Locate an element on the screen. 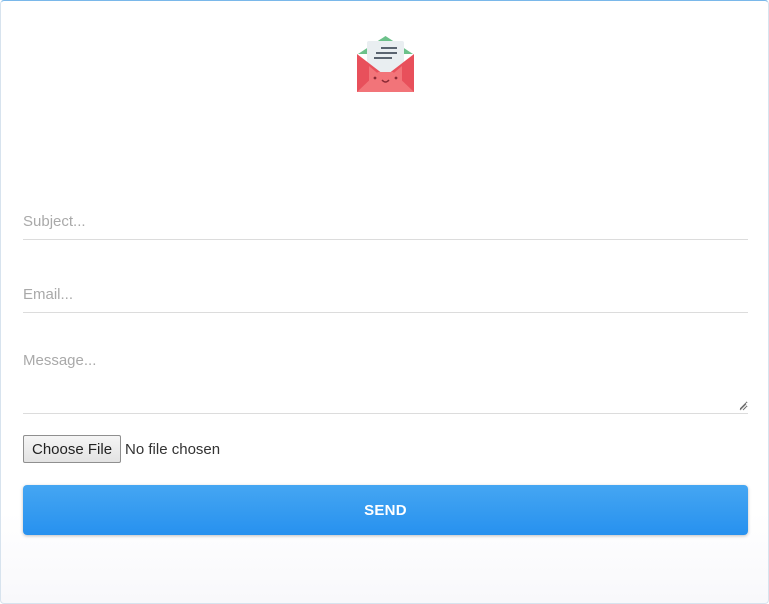 Image resolution: width=769 pixels, height=604 pixels. message-field is located at coordinates (385, 383).